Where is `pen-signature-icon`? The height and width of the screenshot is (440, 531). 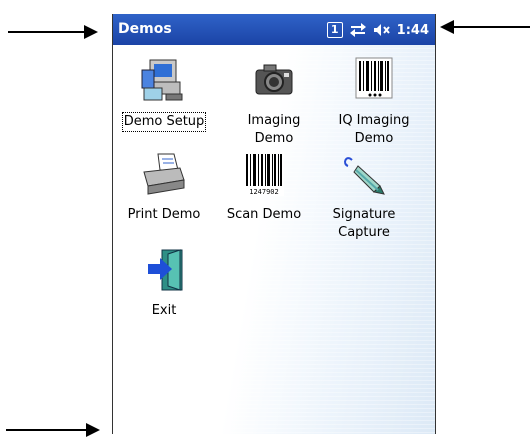
pen-signature-icon is located at coordinates (364, 176).